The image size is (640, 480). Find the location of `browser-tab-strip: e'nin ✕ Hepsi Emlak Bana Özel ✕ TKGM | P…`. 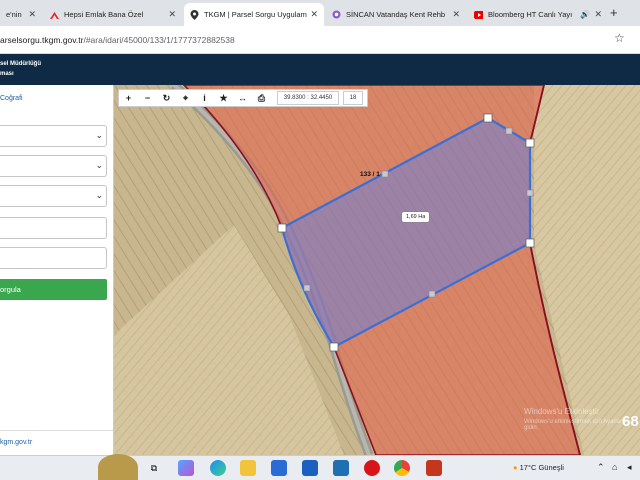

browser-tab-strip: e'nin ✕ Hepsi Emlak Bana Özel ✕ TKGM | P… is located at coordinates (320, 13).